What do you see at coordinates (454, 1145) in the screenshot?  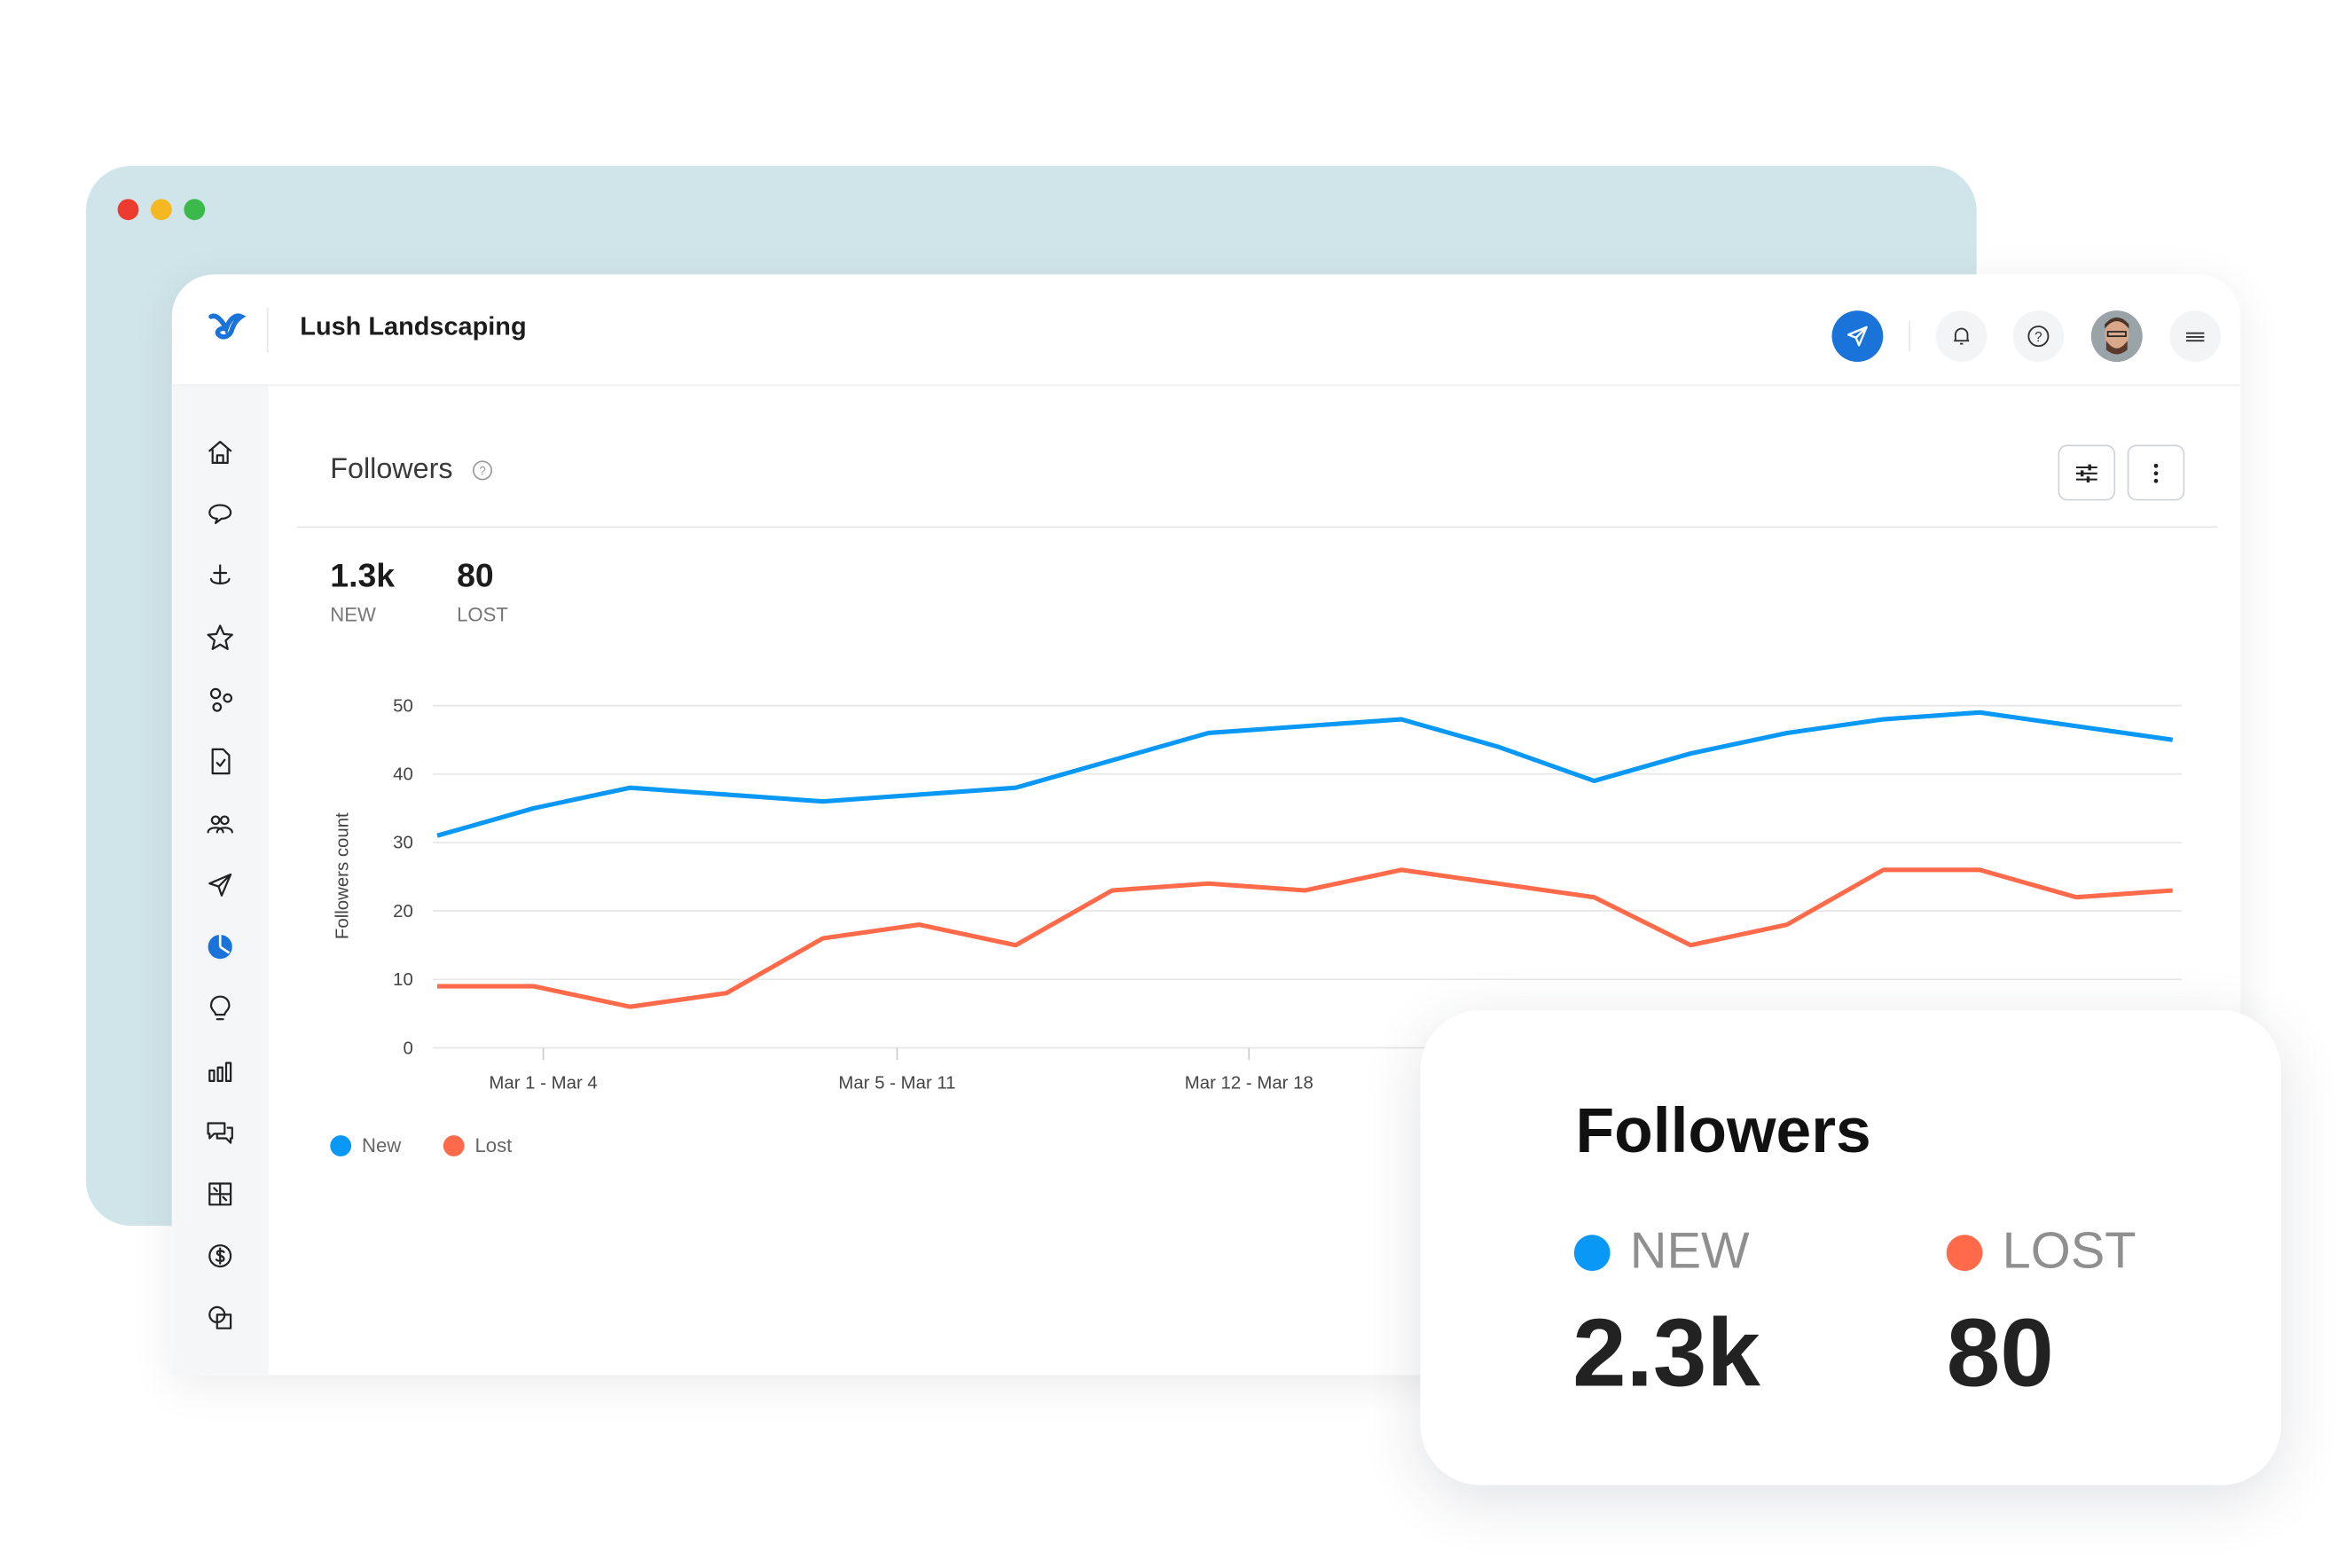 I see `legend-dot-lost` at bounding box center [454, 1145].